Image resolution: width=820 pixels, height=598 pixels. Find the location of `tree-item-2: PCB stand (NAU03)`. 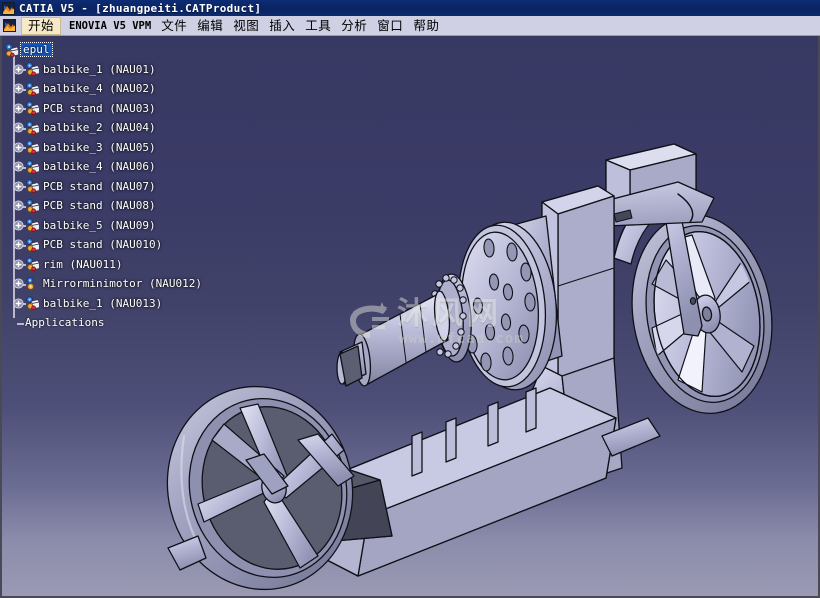

tree-item-2: PCB stand (NAU03) is located at coordinates (104, 109).